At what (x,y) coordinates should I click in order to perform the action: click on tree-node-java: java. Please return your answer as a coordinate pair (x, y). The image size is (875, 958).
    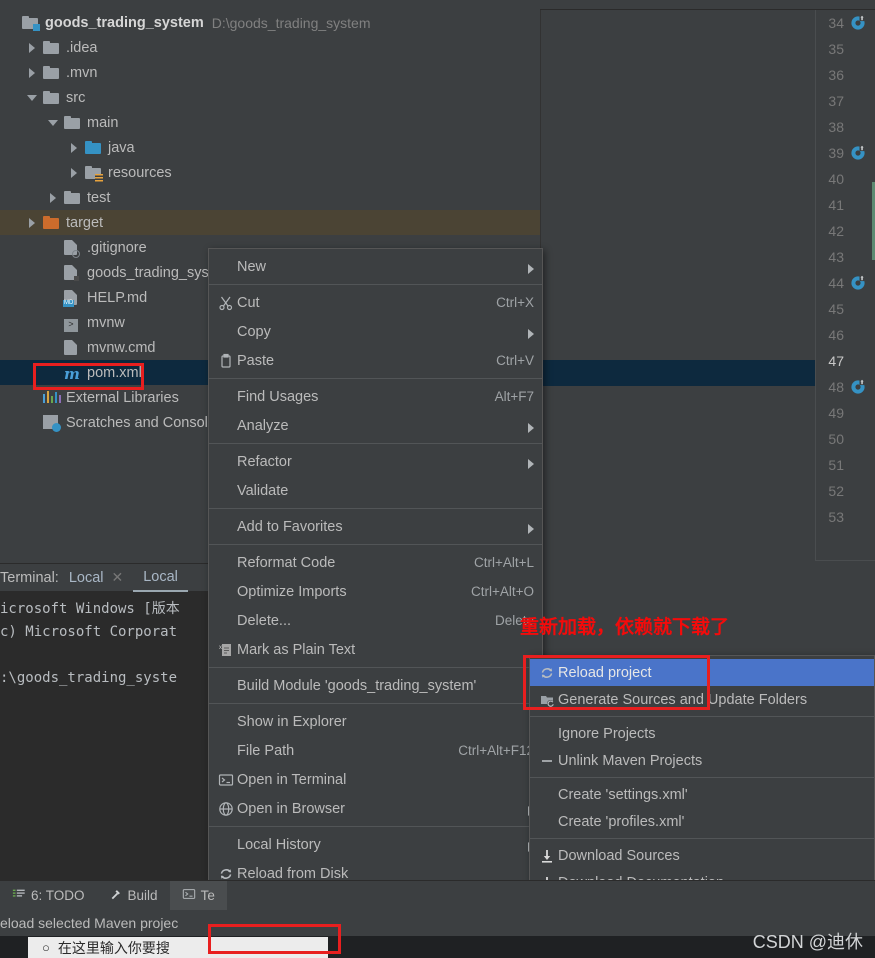
    Looking at the image, I should click on (270, 147).